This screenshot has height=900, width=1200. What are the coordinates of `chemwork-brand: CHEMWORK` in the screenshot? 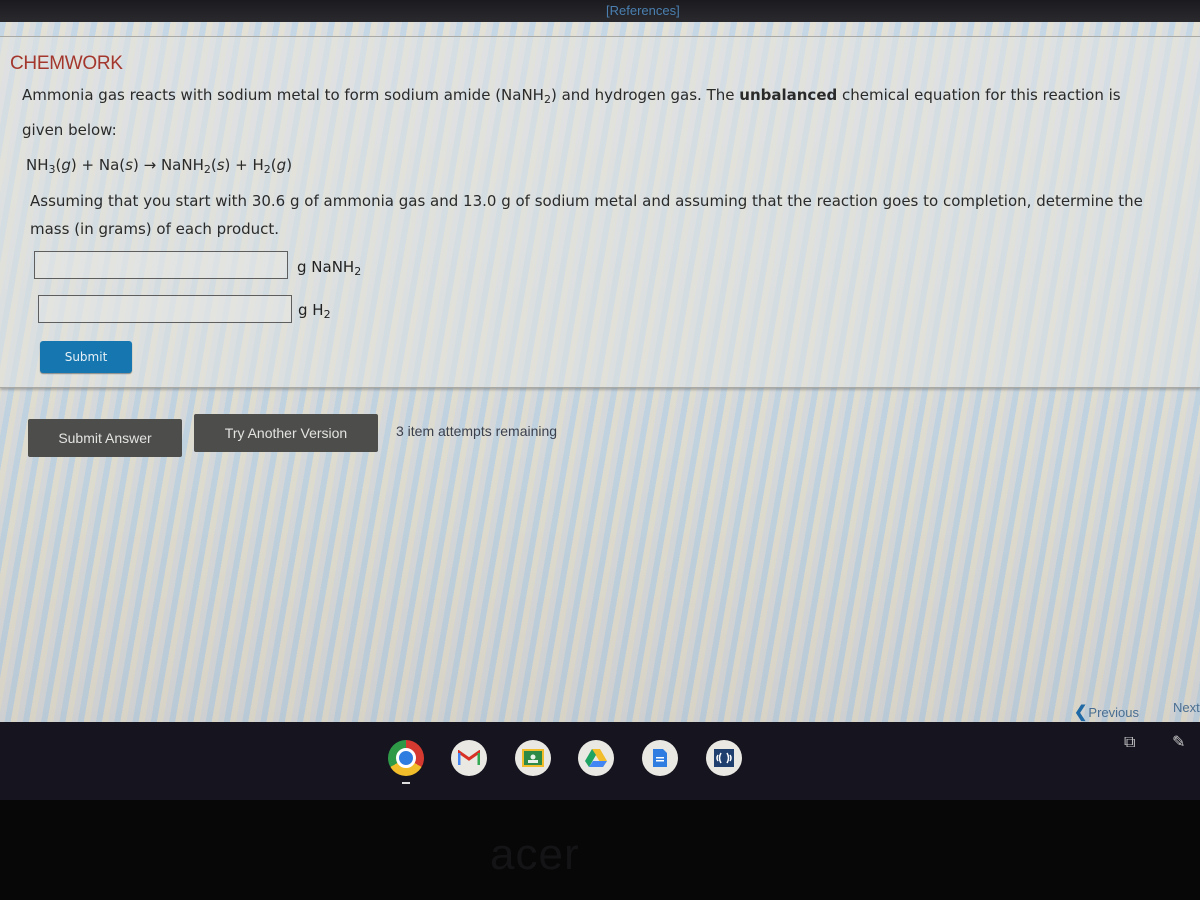 It's located at (66, 63).